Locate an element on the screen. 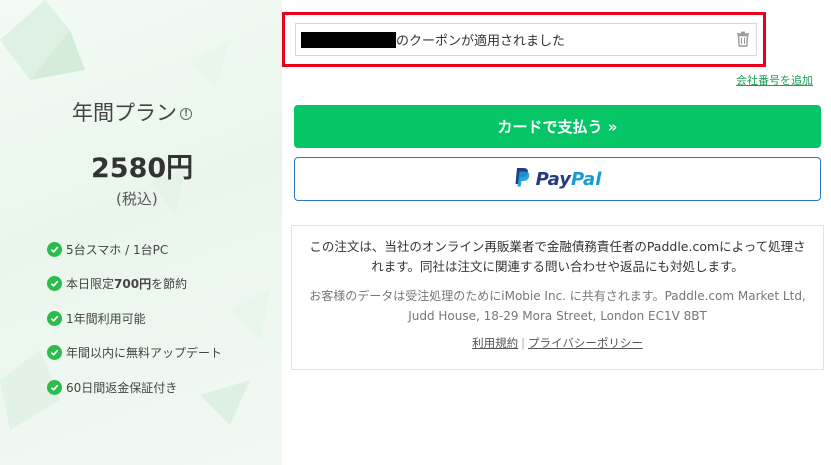 Image resolution: width=831 pixels, height=465 pixels. paypal-wordmark: PayPal is located at coordinates (569, 179).